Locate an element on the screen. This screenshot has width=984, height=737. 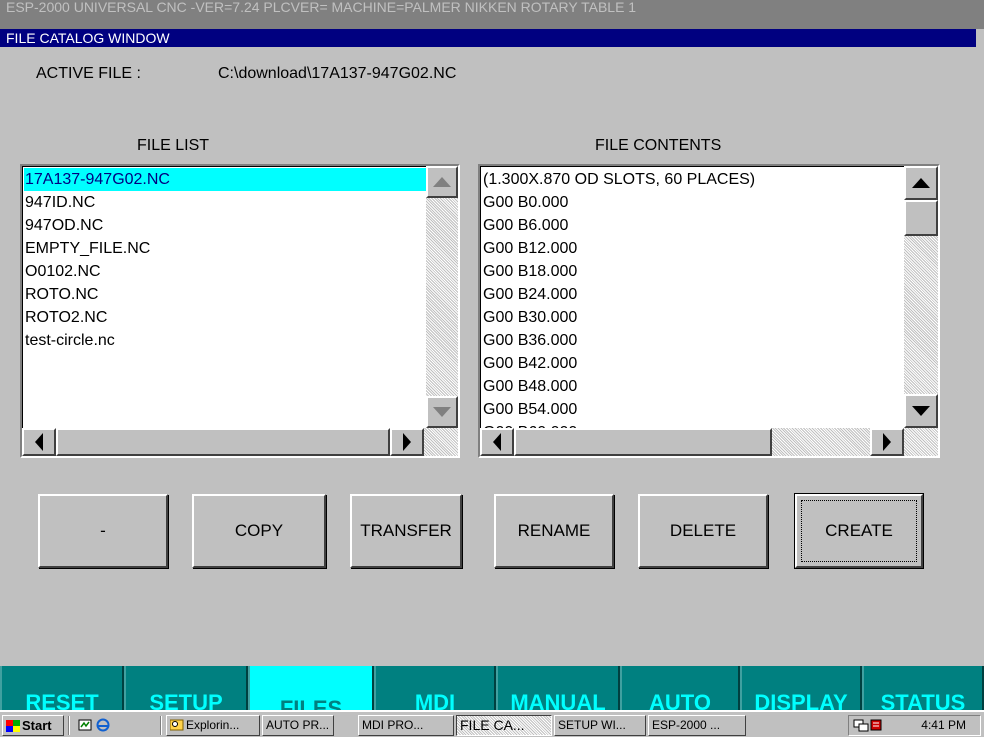
file-contents-line: G00 B36.000 is located at coordinates (693, 340).